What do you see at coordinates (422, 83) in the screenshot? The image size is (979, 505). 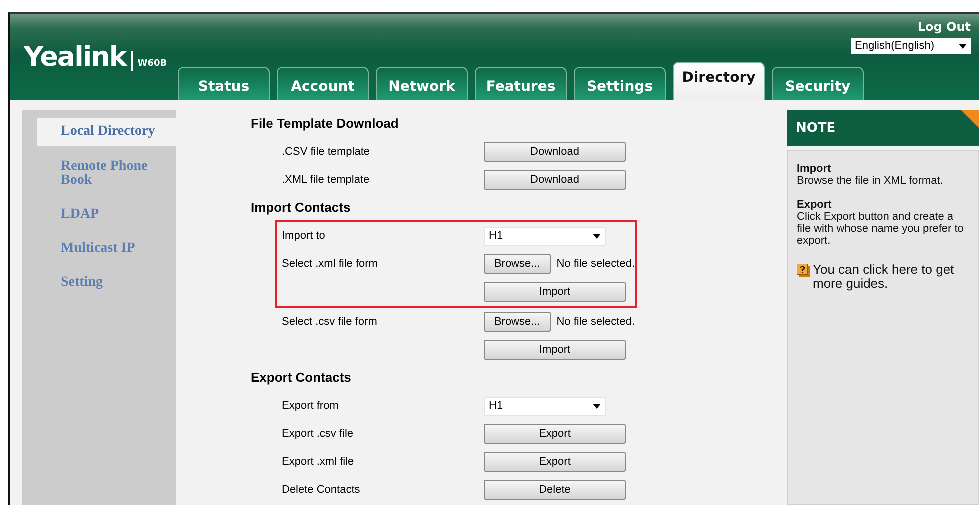 I see `nav-tab: Network` at bounding box center [422, 83].